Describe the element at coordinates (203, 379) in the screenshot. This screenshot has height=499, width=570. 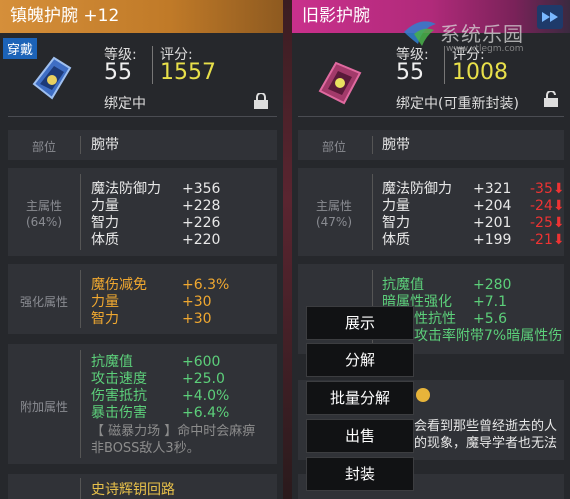
I see `attr-value: +25.0` at that location.